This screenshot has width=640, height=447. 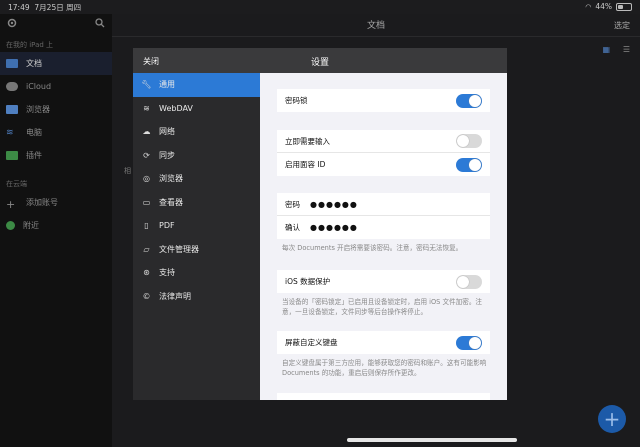 I want to click on select-button: 选定, so click(x=622, y=25).